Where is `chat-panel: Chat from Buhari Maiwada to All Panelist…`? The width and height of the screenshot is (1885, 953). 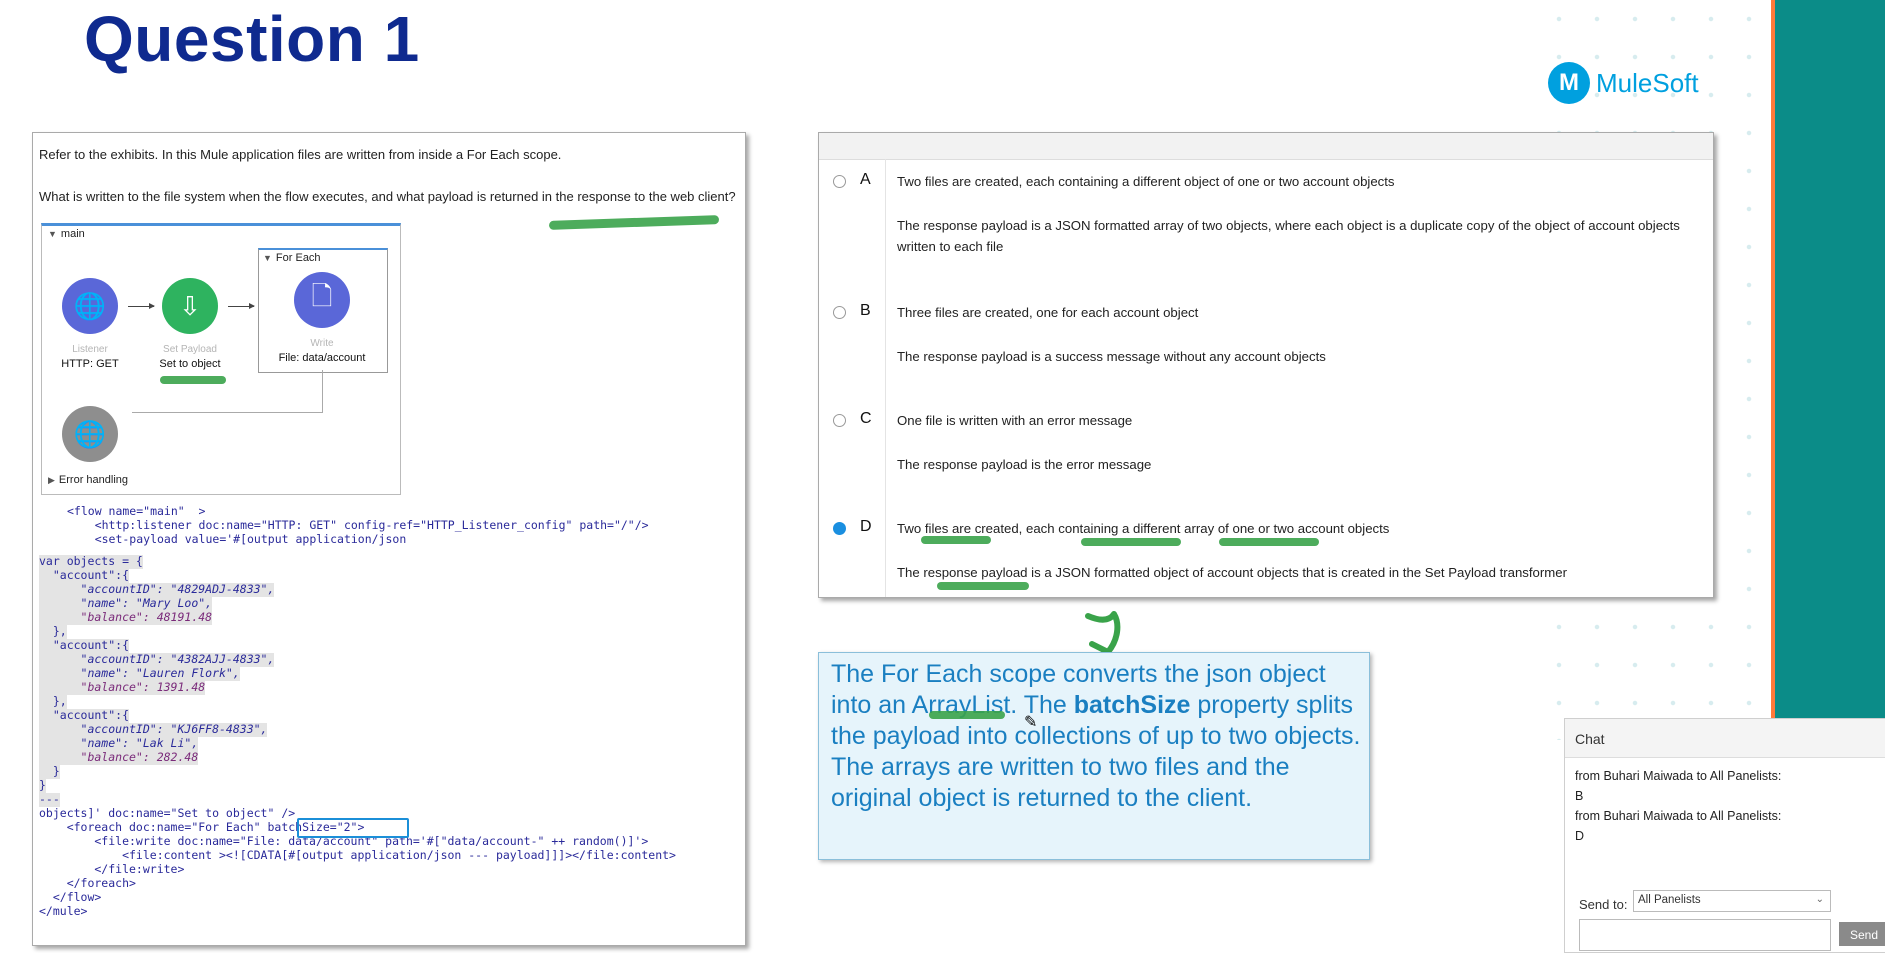
chat-panel: Chat from Buhari Maiwada to All Panelist… is located at coordinates (1724, 835).